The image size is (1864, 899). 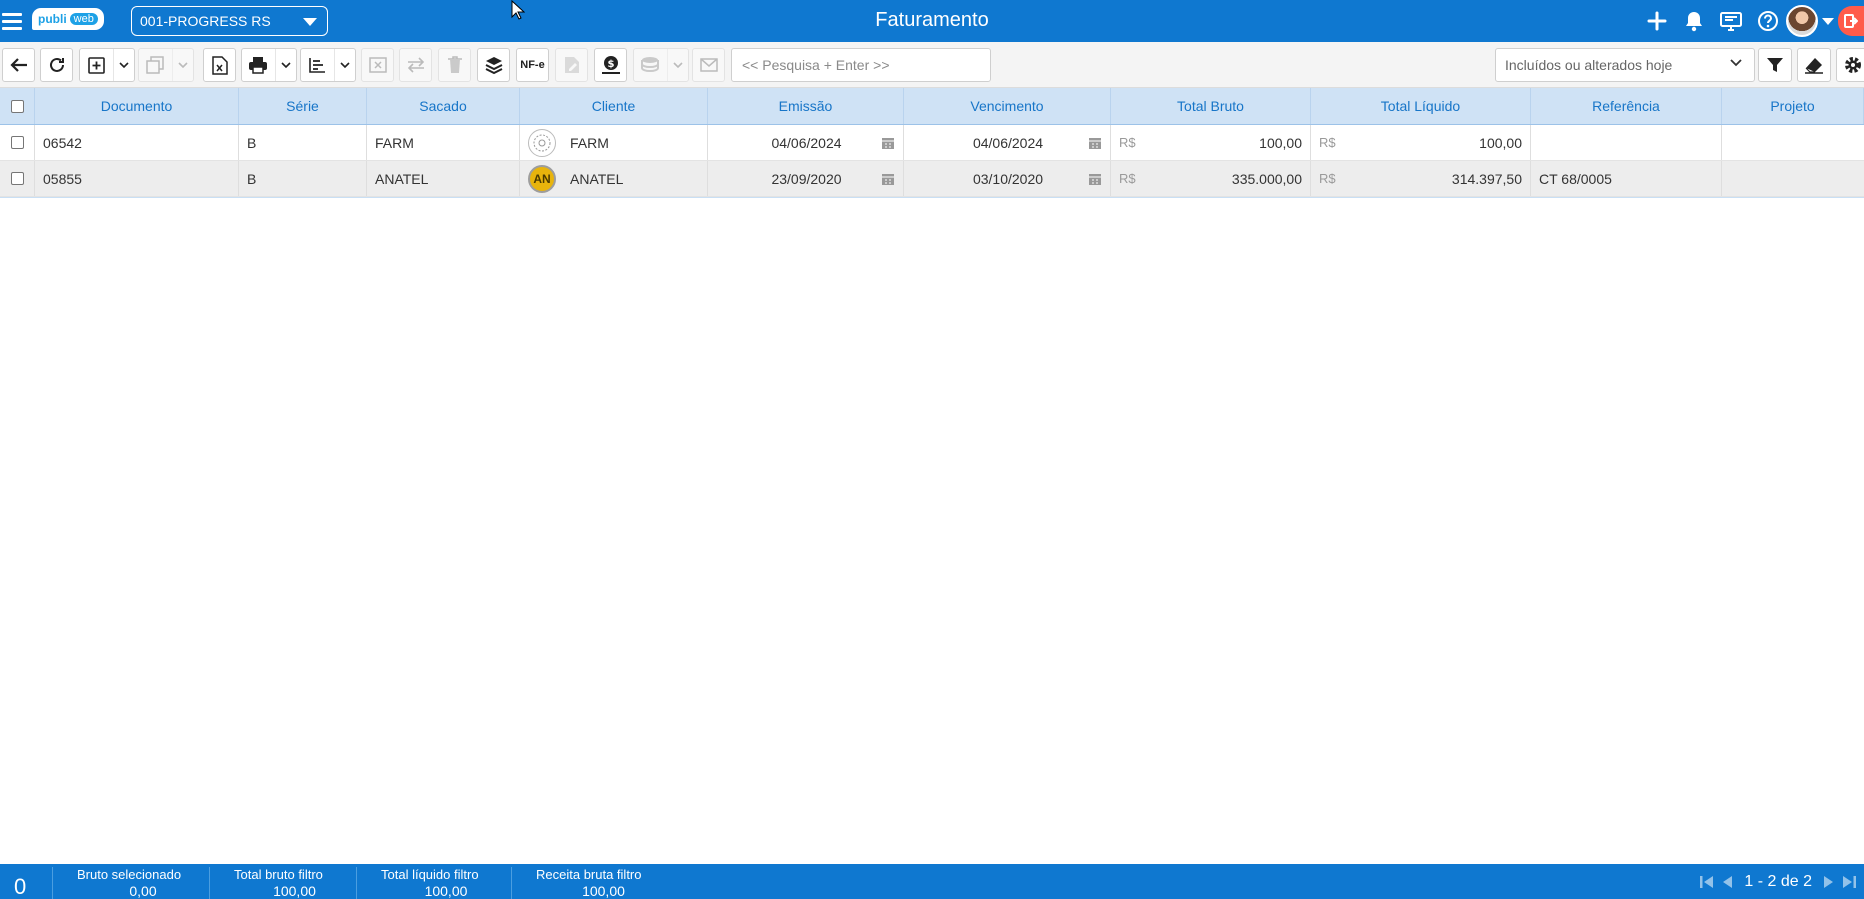 I want to click on cell-vencimento-value: 03/10/2020, so click(x=1008, y=178).